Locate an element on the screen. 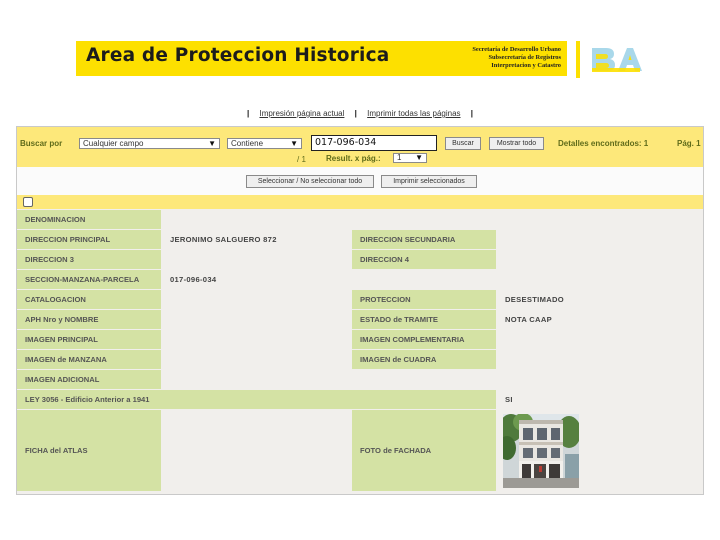 The height and width of the screenshot is (540, 720). field-label: ESTADO de TRAMITE is located at coordinates (424, 319).